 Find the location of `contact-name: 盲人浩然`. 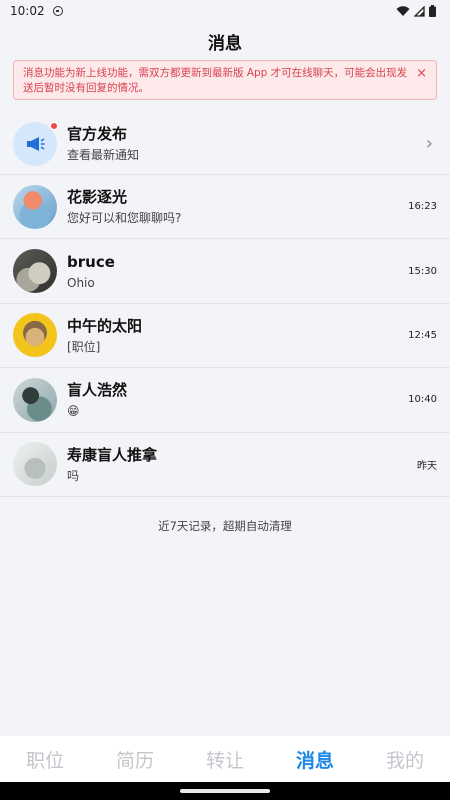

contact-name: 盲人浩然 is located at coordinates (97, 390).